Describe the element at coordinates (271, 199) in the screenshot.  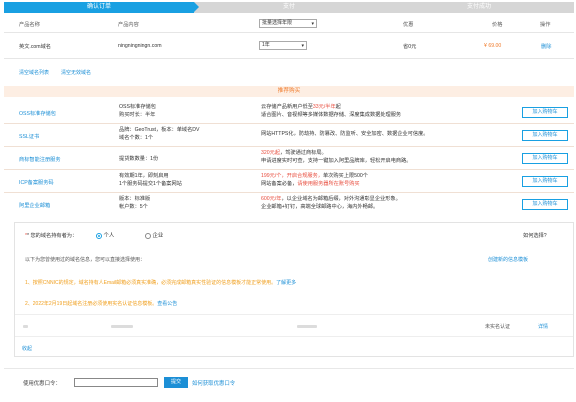
I see `feature-highlight: 600元/年` at that location.